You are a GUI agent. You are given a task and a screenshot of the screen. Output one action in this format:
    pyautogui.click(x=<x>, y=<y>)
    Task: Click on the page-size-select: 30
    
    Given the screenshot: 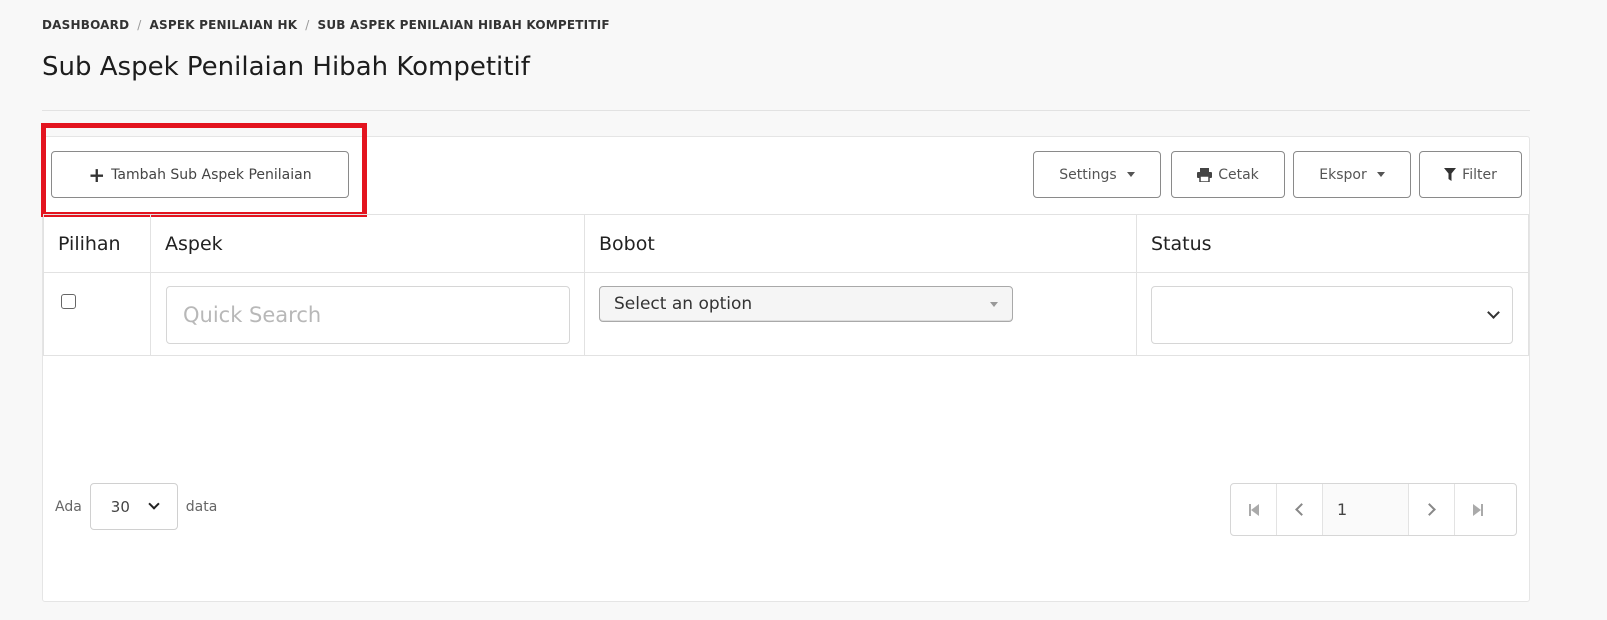 What is the action you would take?
    pyautogui.click(x=133, y=506)
    